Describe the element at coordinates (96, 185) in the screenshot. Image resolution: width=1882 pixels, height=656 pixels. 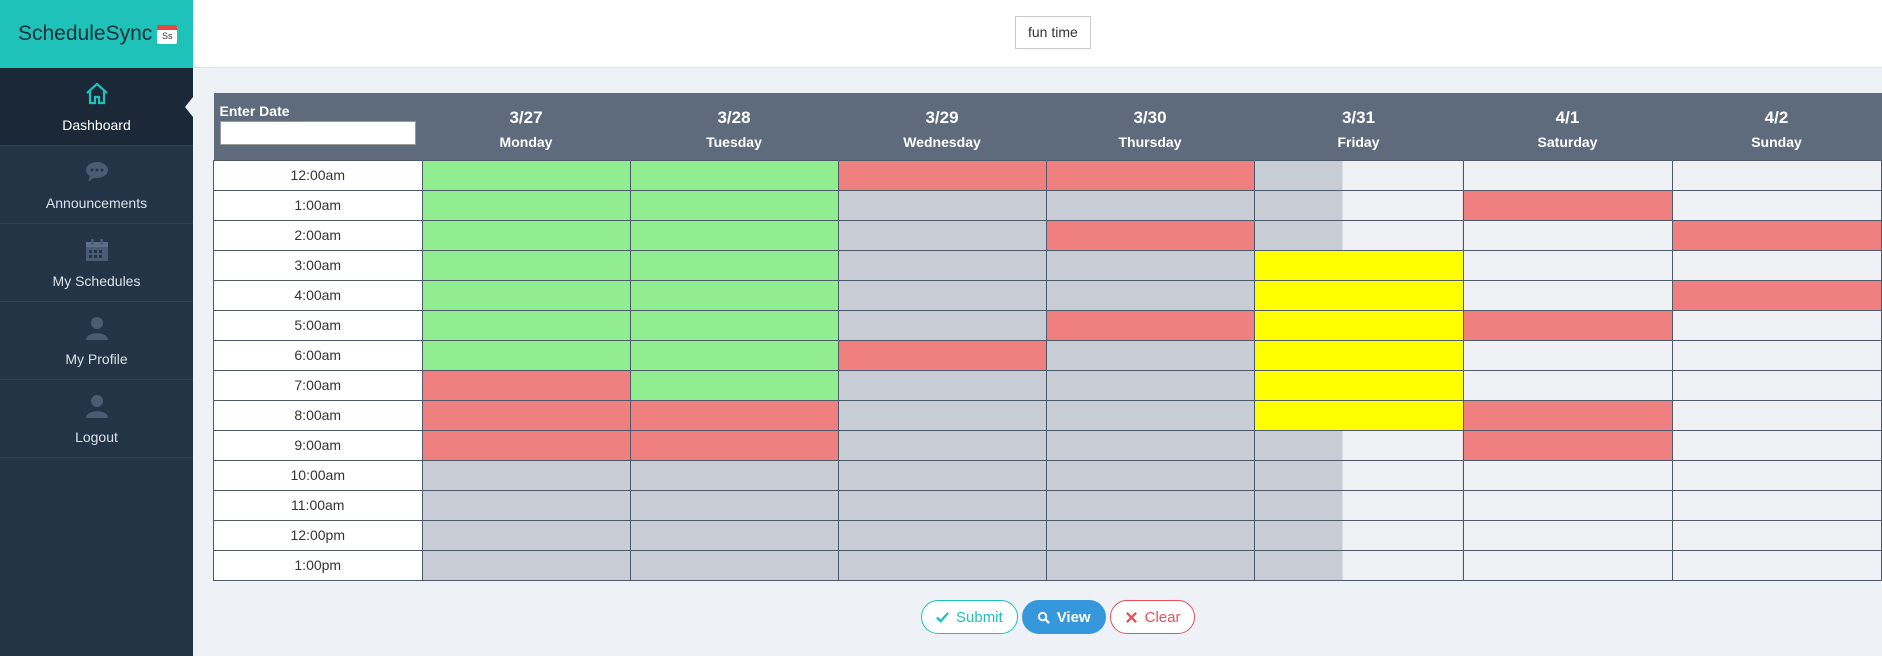
I see `sidebar-item-announcements: Announcements` at that location.